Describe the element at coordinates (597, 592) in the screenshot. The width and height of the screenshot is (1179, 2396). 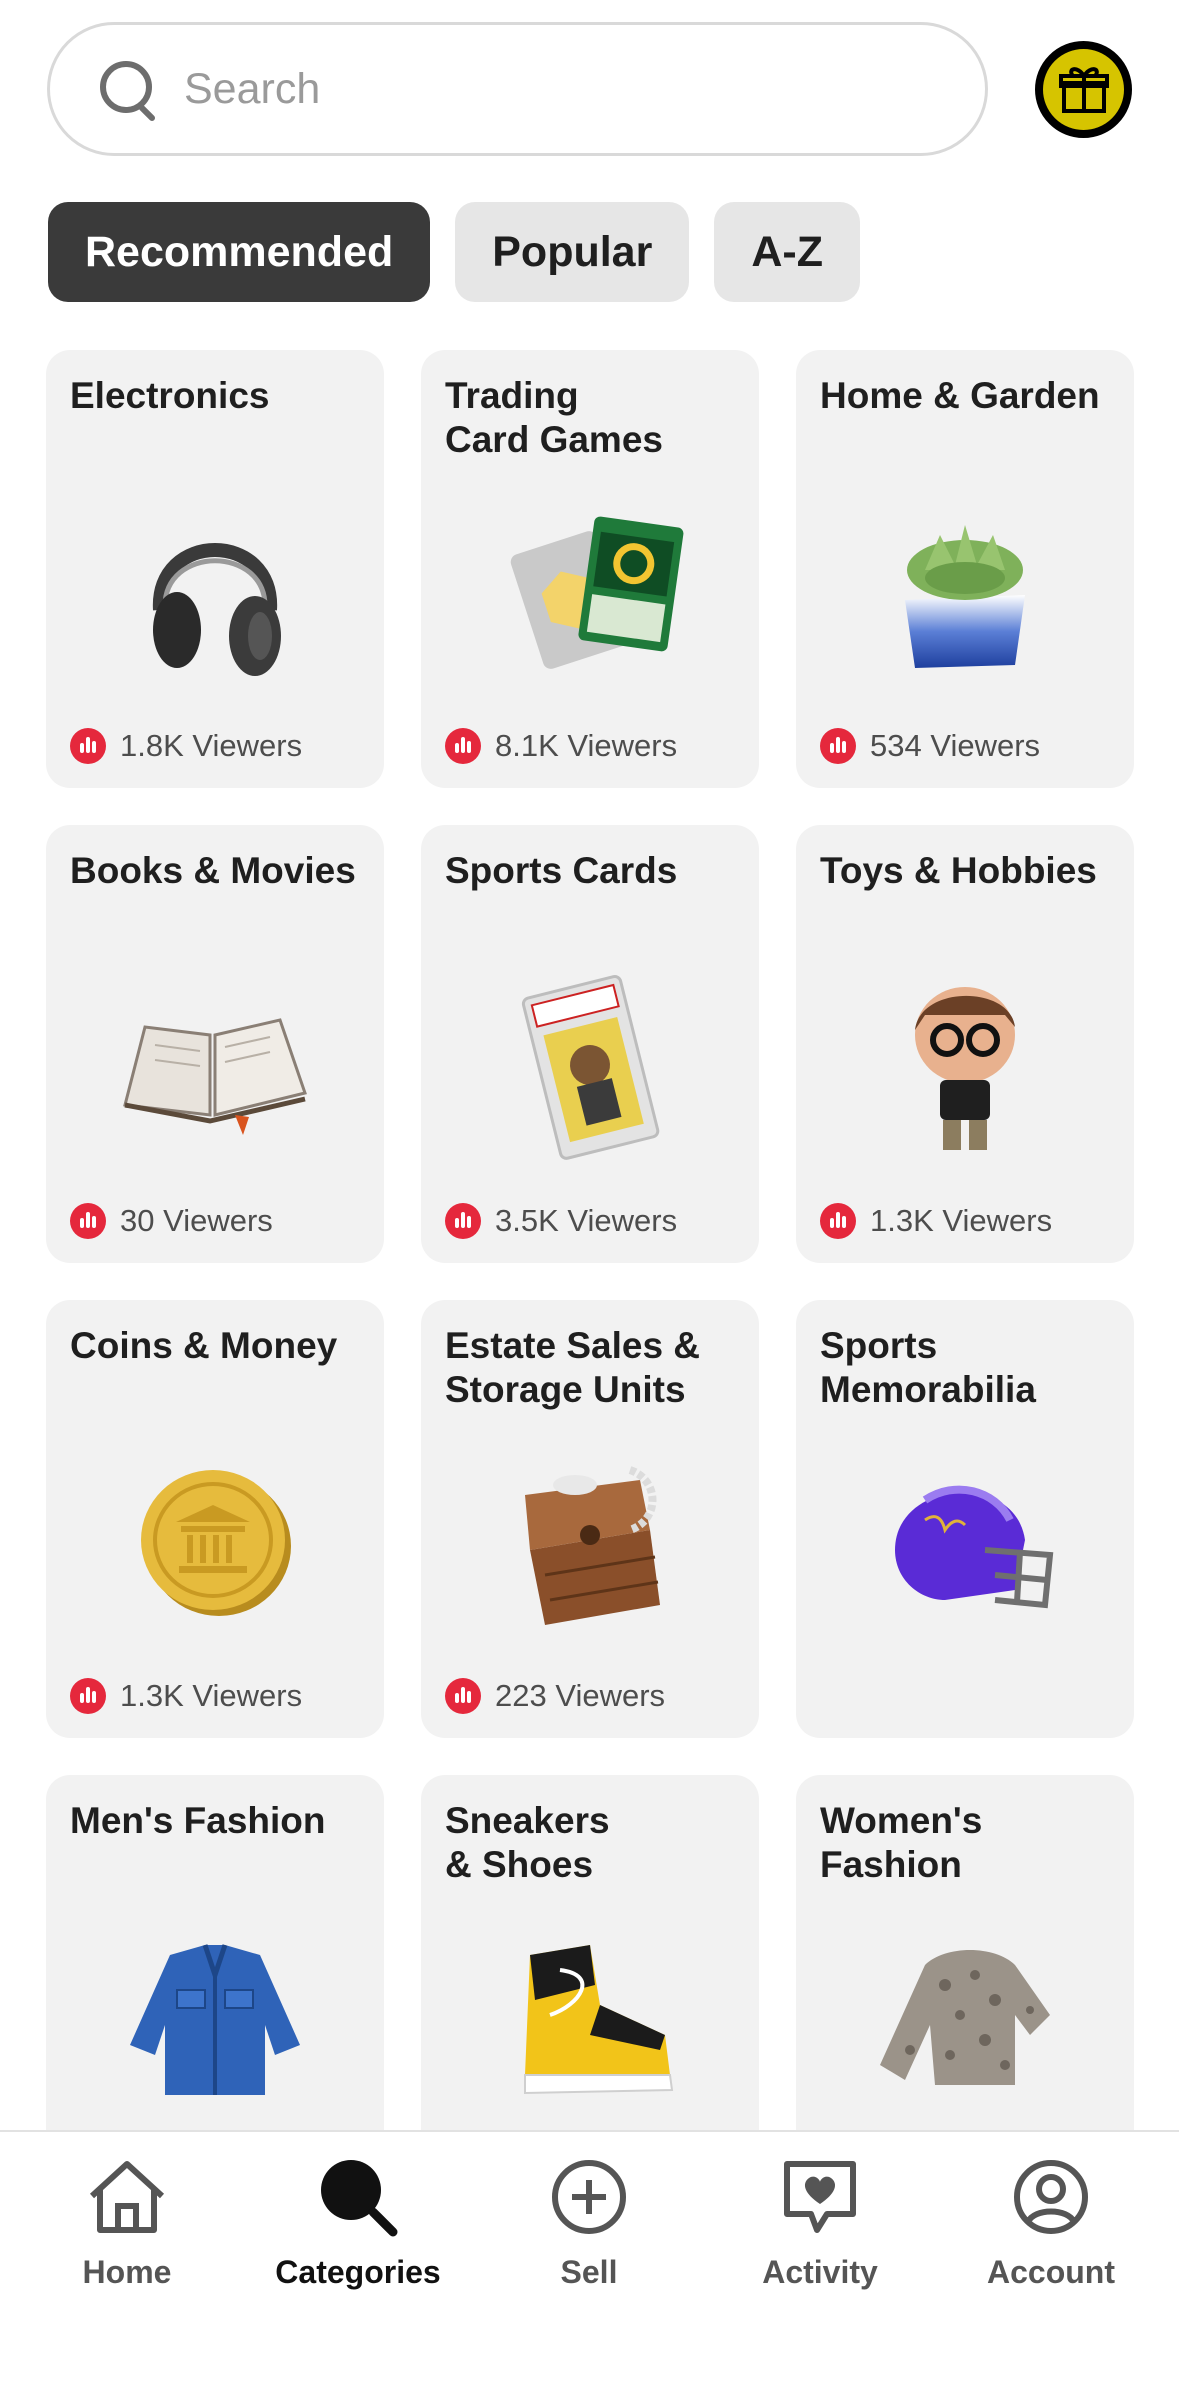
I see `trading-cards-icon` at that location.